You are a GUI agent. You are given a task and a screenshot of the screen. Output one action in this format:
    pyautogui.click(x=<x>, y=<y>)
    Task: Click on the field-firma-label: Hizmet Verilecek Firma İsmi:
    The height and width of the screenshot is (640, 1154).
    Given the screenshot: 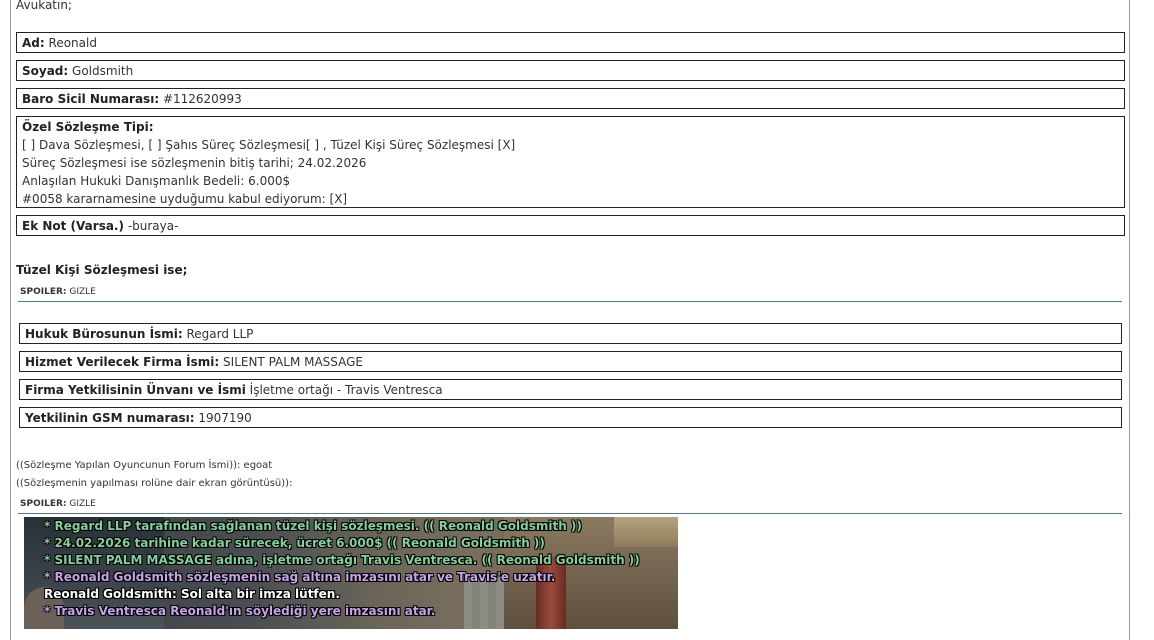 What is the action you would take?
    pyautogui.click(x=122, y=362)
    